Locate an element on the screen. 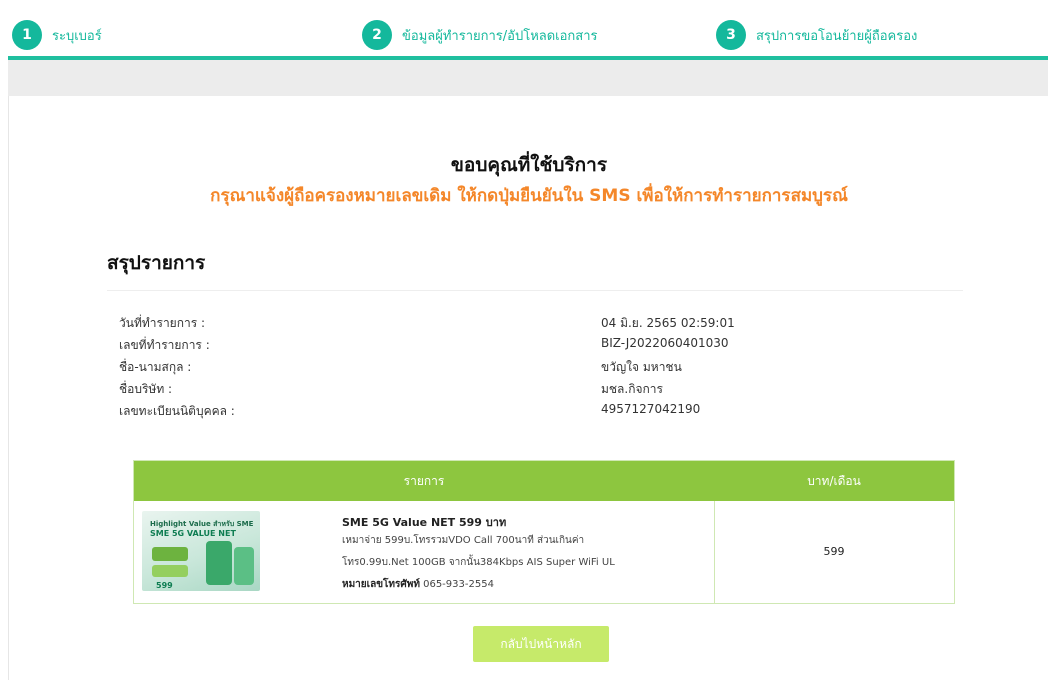  info-row-company: ชื่อบริษัท : มชล.กิจการ is located at coordinates (539, 390).